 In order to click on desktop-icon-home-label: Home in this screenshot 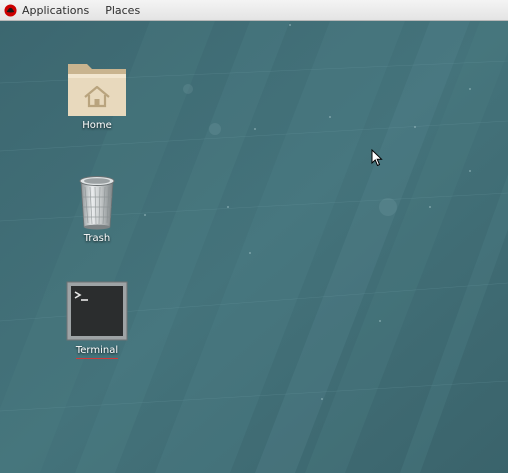, I will do `click(97, 125)`.